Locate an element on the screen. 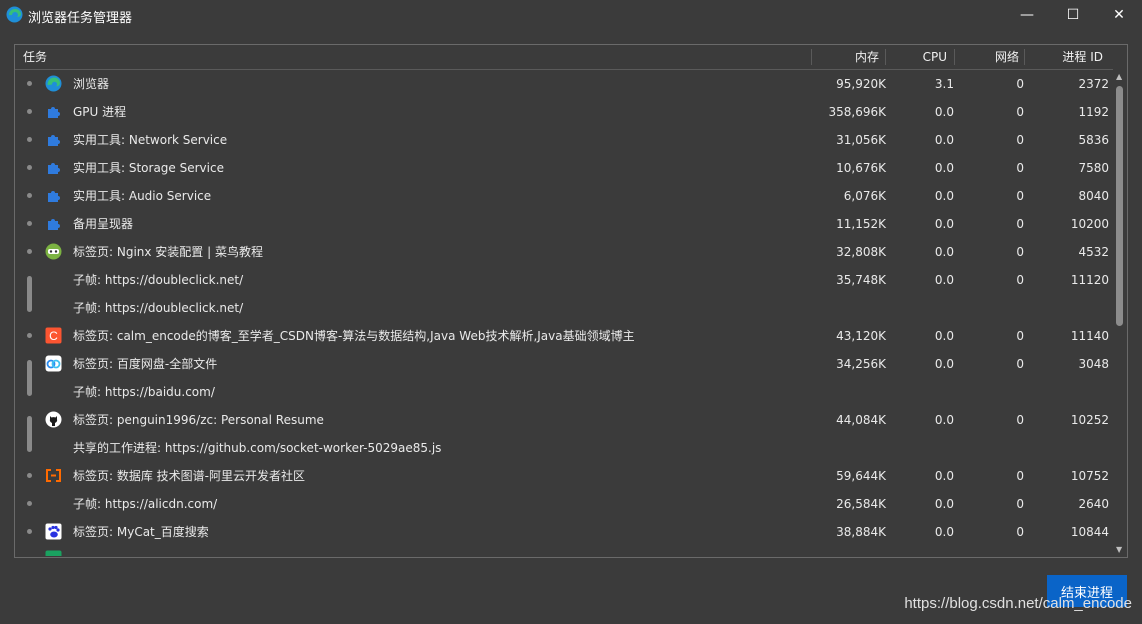 Image resolution: width=1142 pixels, height=624 pixels. title-bar: 浏览器任务管理器 — ☐ ✕ is located at coordinates (571, 15).